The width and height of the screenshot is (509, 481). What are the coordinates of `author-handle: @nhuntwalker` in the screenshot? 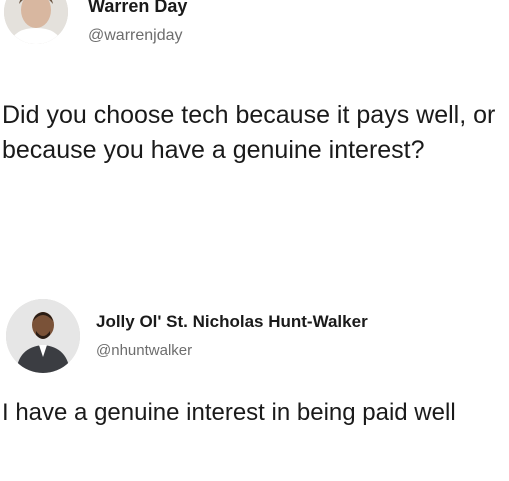 It's located at (144, 350).